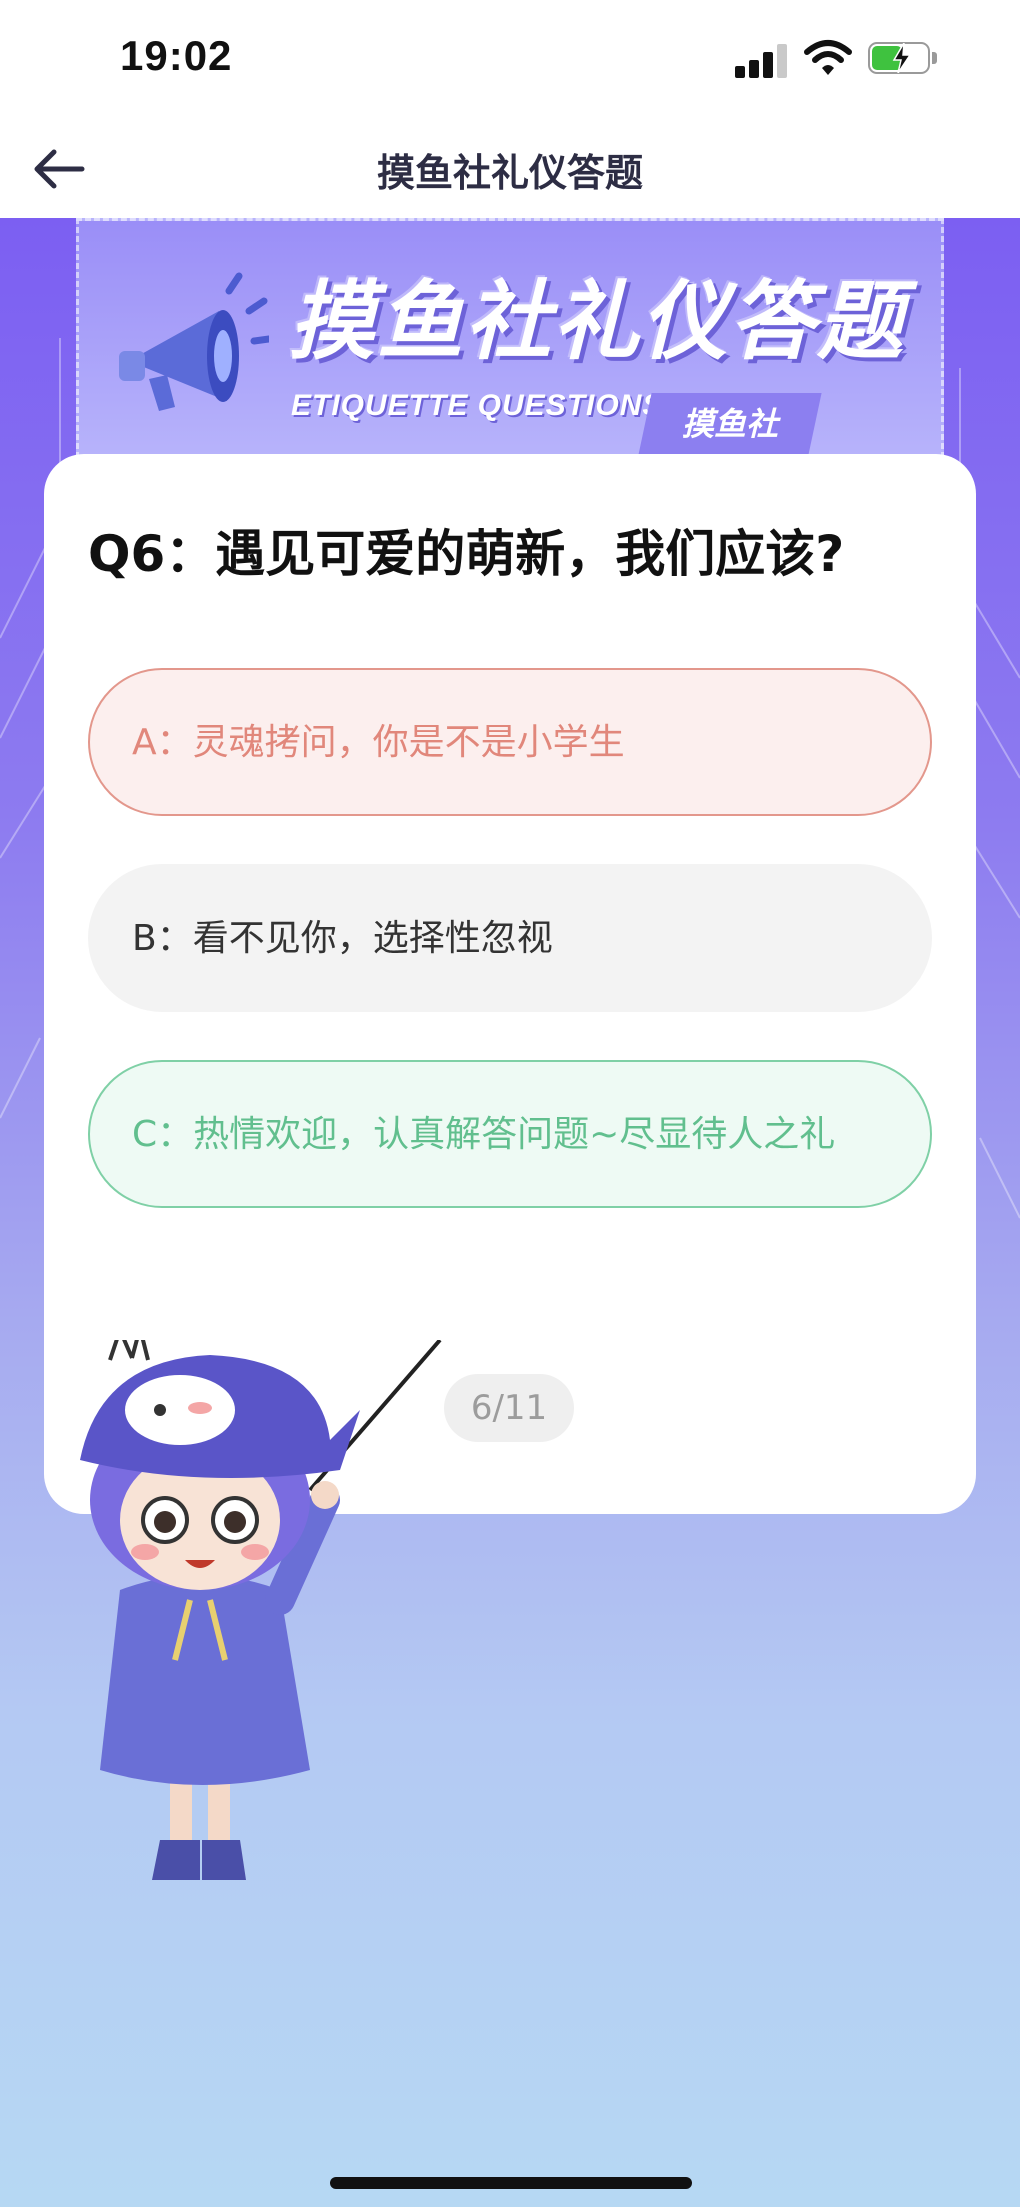 This screenshot has height=2207, width=1020. I want to click on banner-tag-label: 摸鱼社, so click(729, 424).